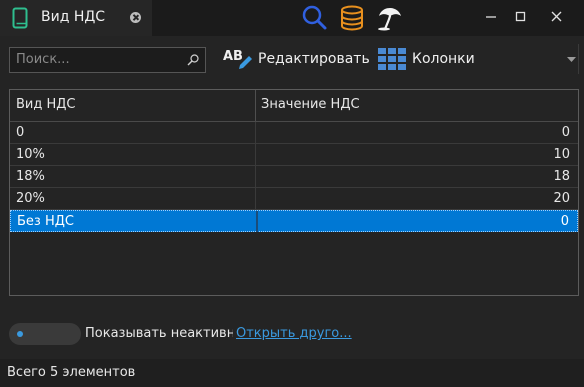  What do you see at coordinates (314, 59) in the screenshot?
I see `edit-label: Редактировать` at bounding box center [314, 59].